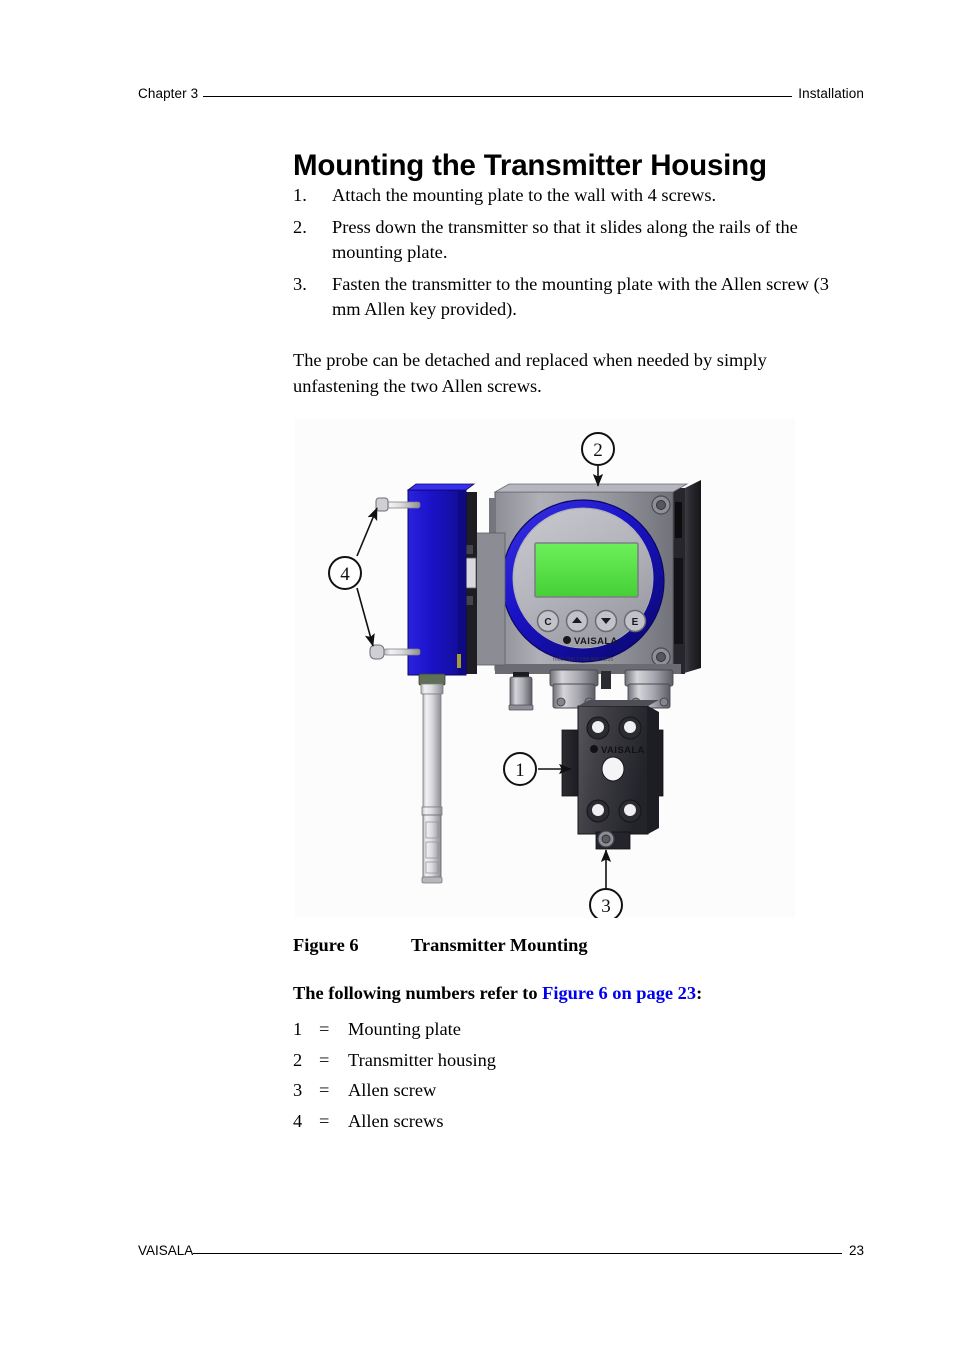  Describe the element at coordinates (699, 993) in the screenshot. I see `reference-suffix: :` at that location.